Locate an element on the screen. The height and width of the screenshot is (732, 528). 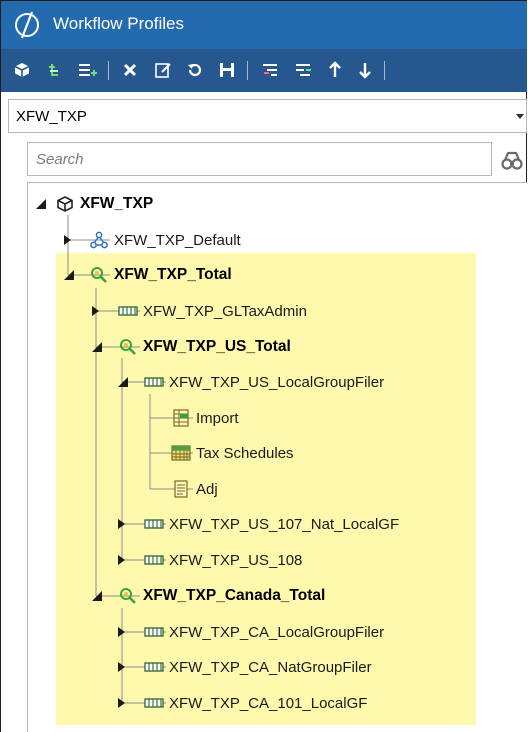
tree-node-label: XFW_TXP_GLTaxAdmin is located at coordinates (225, 311).